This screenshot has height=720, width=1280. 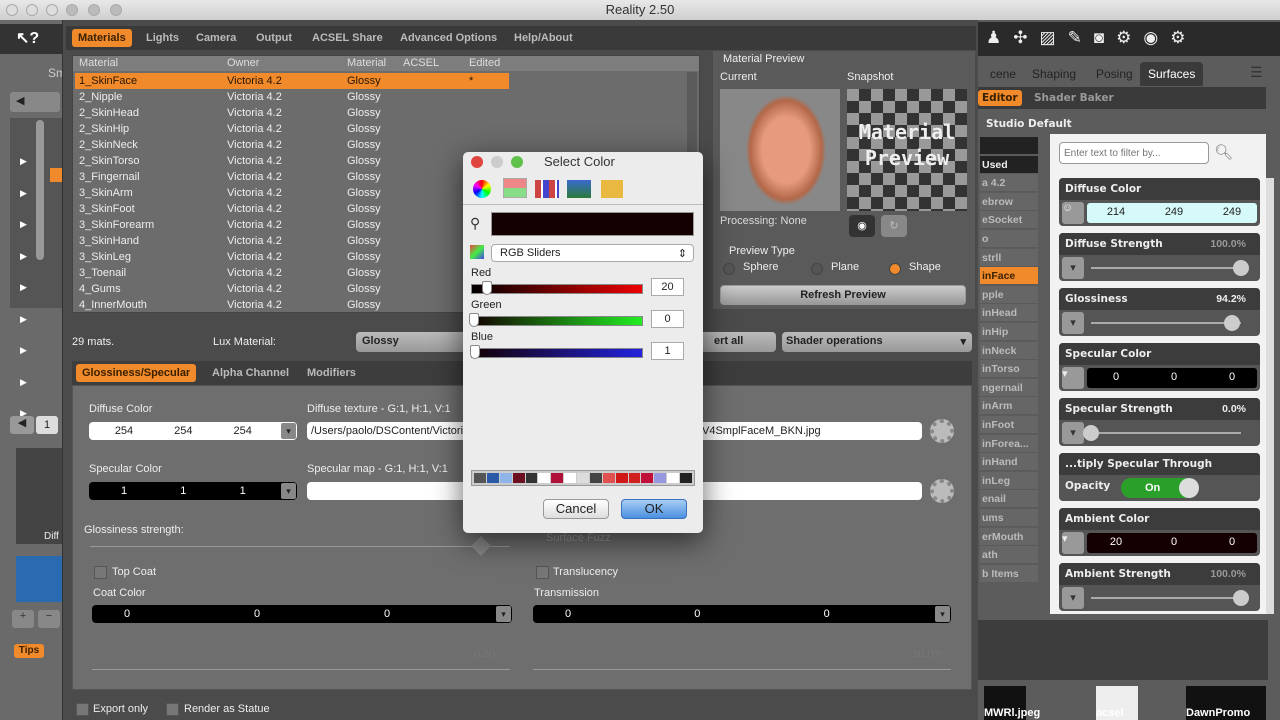 What do you see at coordinates (894, 226) in the screenshot?
I see `sync-icon: ↻` at bounding box center [894, 226].